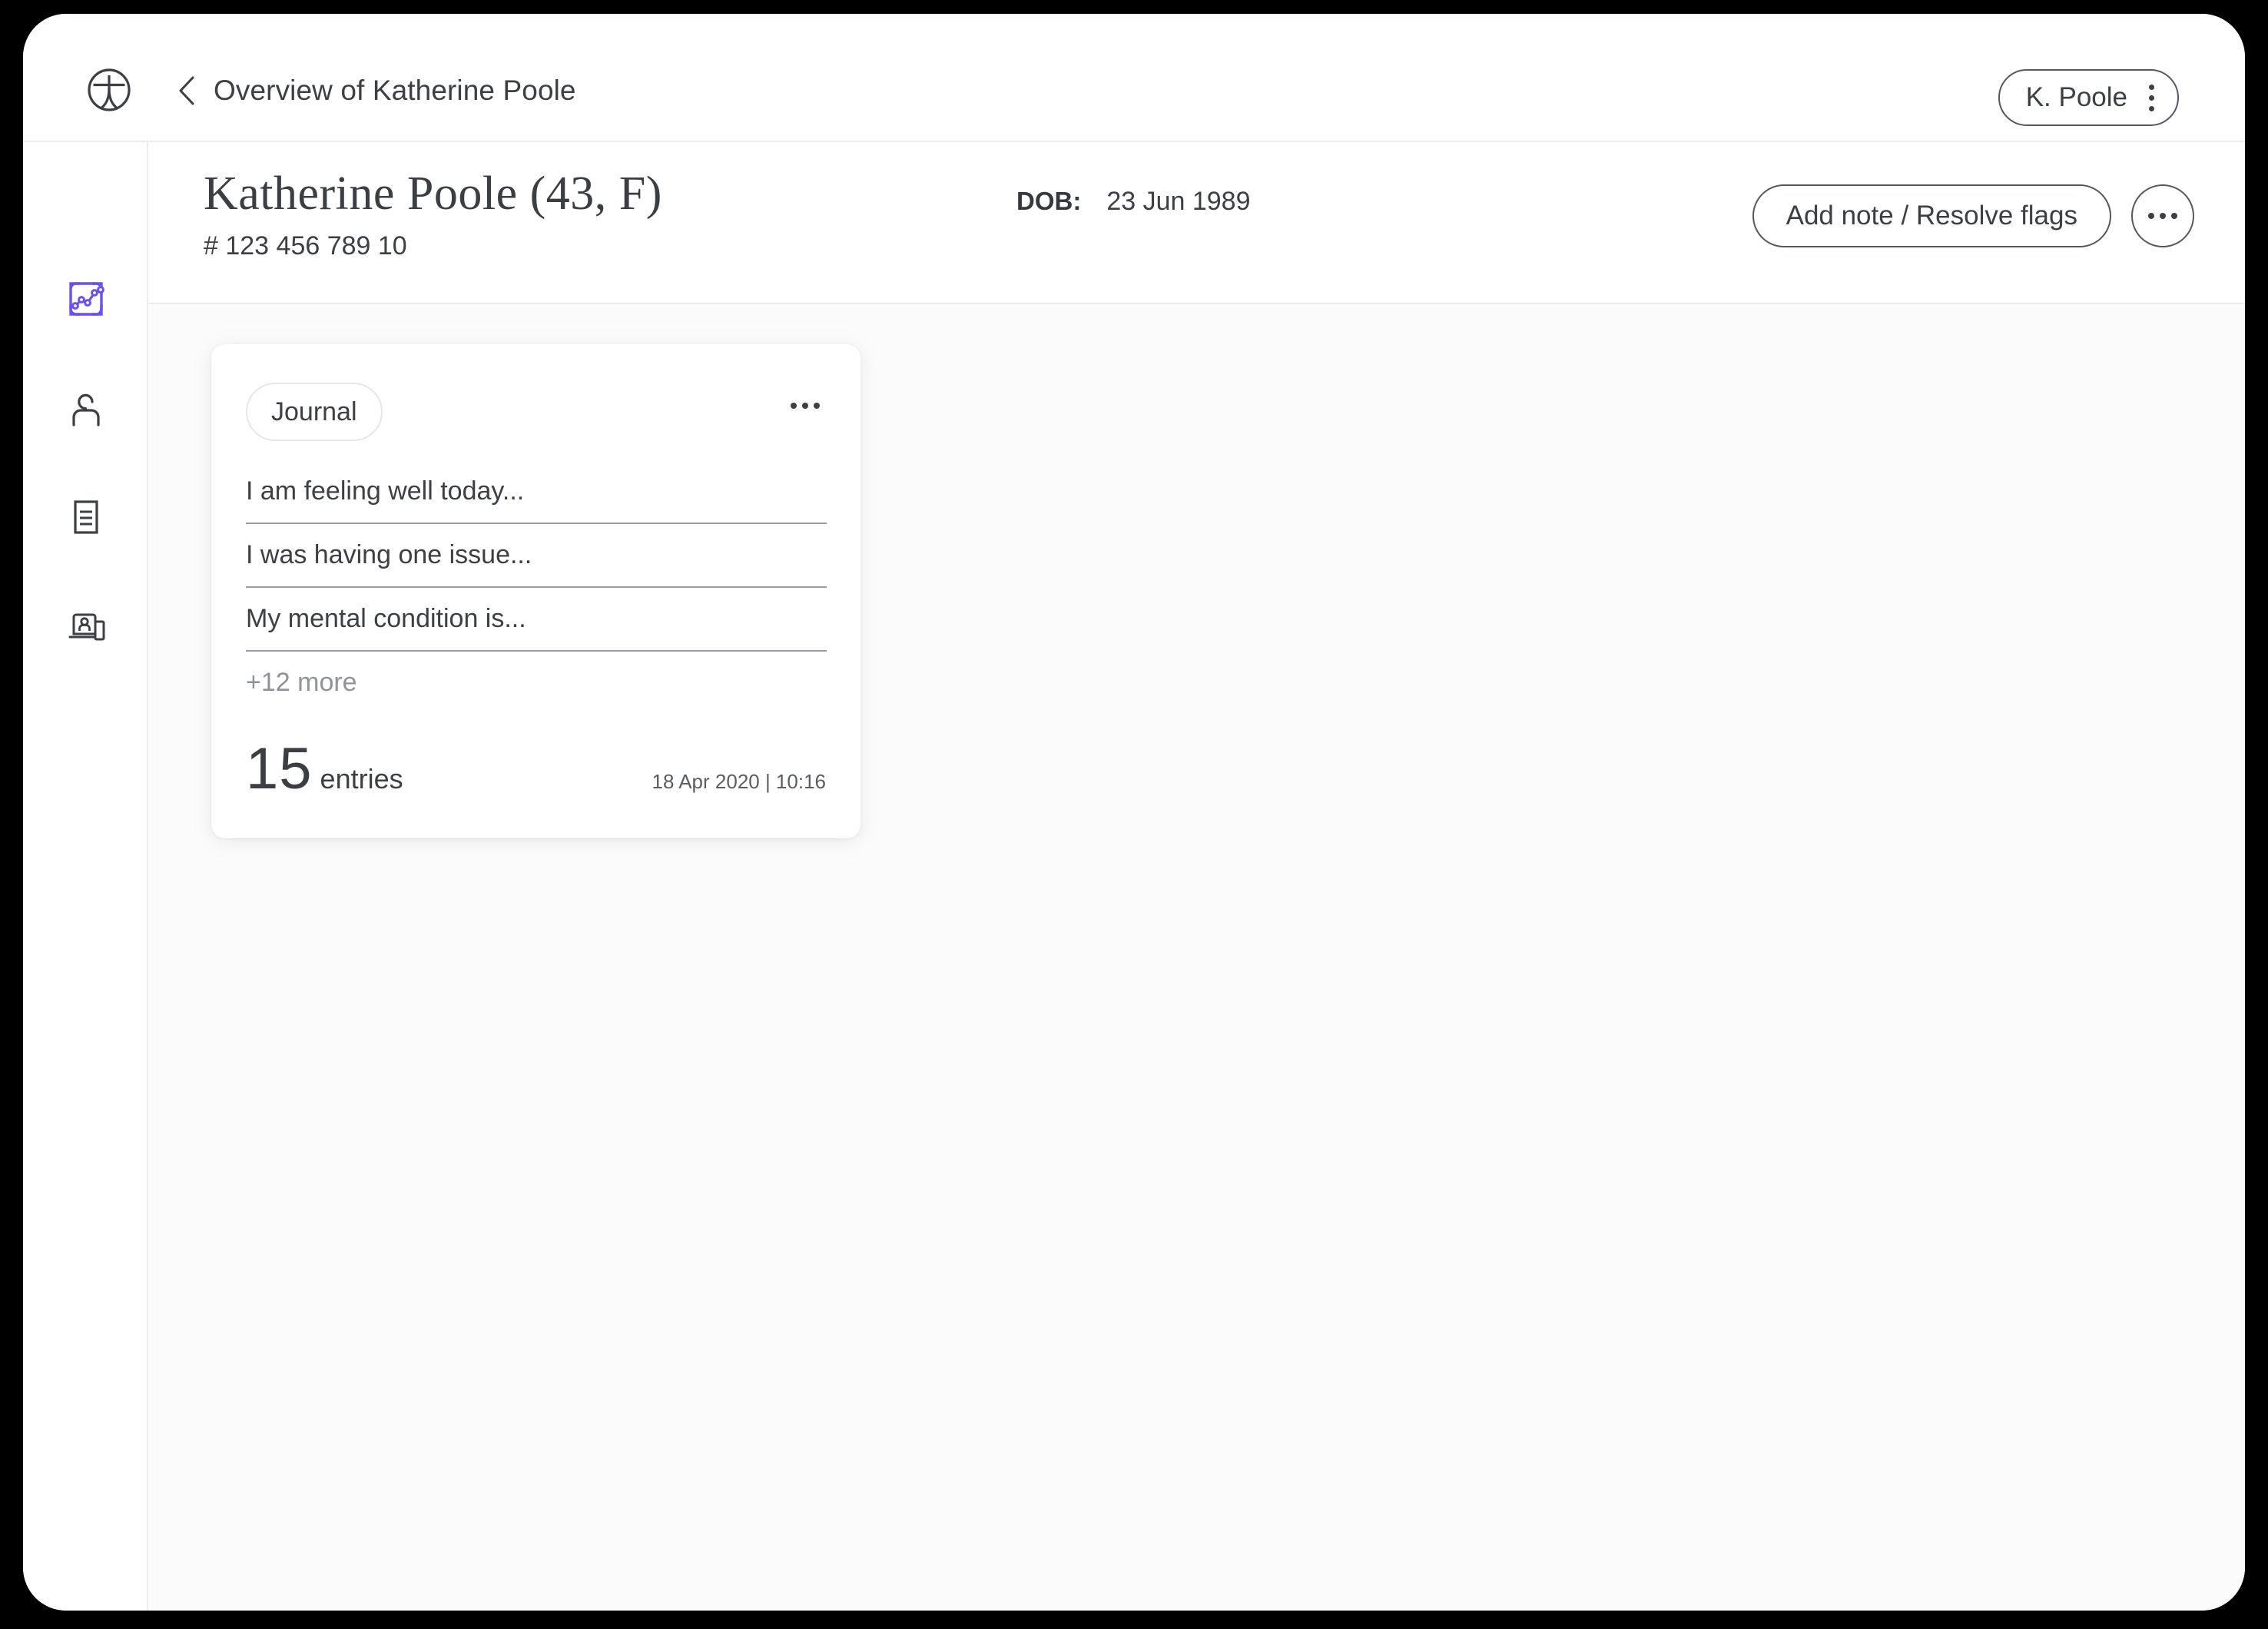 The image size is (2268, 1629). I want to click on user-chip-button: K. Poole, so click(2088, 97).